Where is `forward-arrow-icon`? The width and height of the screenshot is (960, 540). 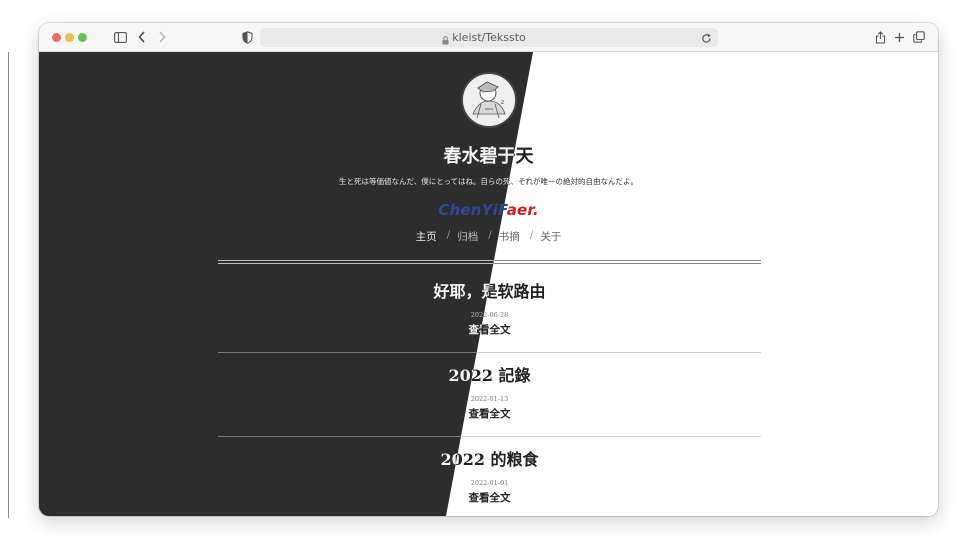
forward-arrow-icon is located at coordinates (162, 37).